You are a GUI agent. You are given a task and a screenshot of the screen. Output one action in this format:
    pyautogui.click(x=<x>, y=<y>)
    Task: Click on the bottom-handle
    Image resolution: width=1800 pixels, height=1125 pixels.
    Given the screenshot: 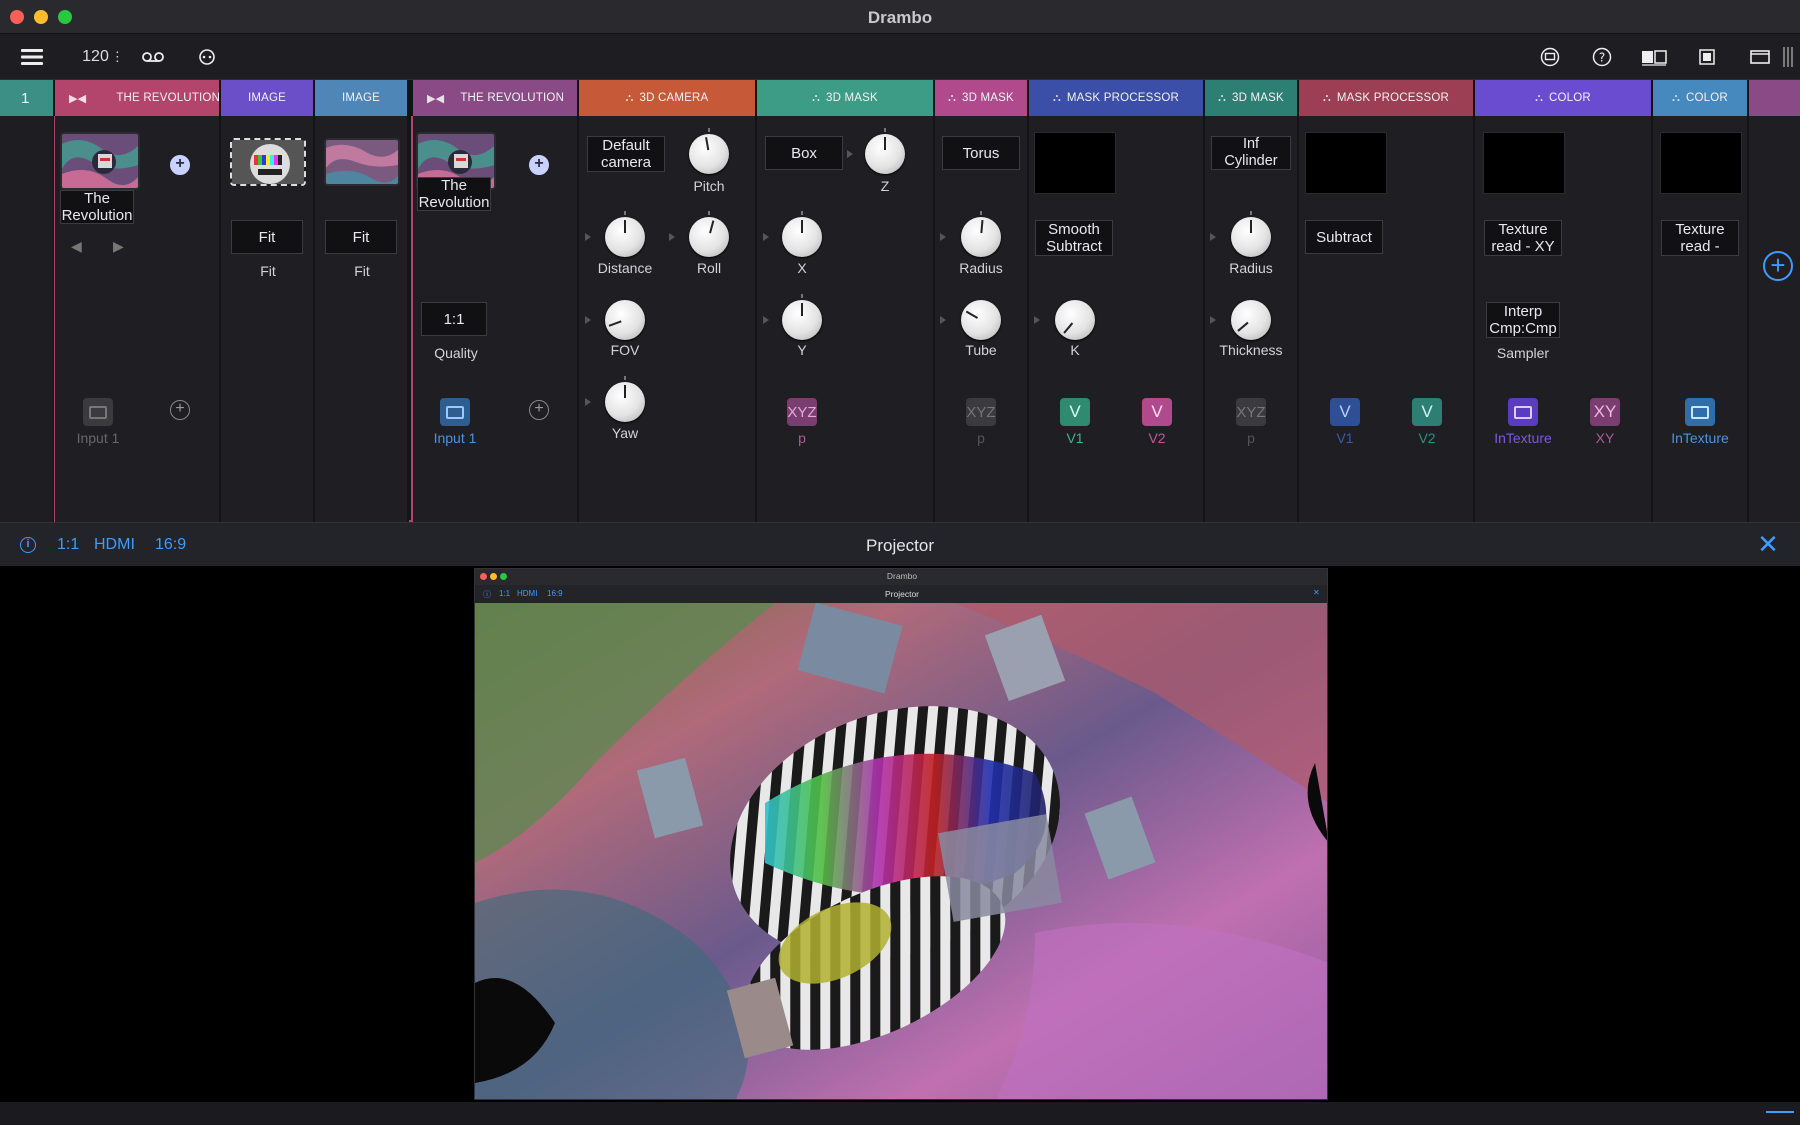 What is the action you would take?
    pyautogui.click(x=1780, y=1112)
    